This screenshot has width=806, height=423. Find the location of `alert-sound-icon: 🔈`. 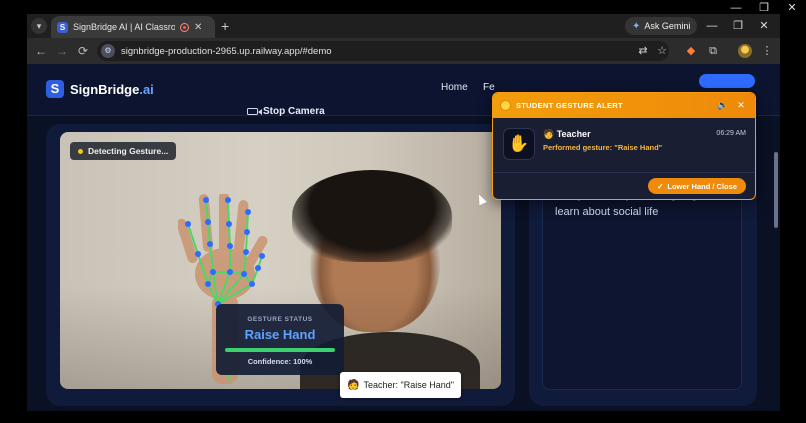

alert-sound-icon: 🔈 is located at coordinates (723, 105).